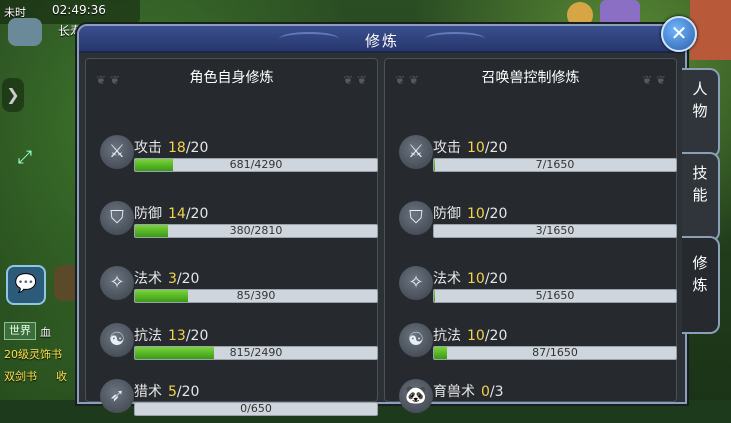  What do you see at coordinates (117, 396) in the screenshot?
I see `bow-icon: ➶` at bounding box center [117, 396].